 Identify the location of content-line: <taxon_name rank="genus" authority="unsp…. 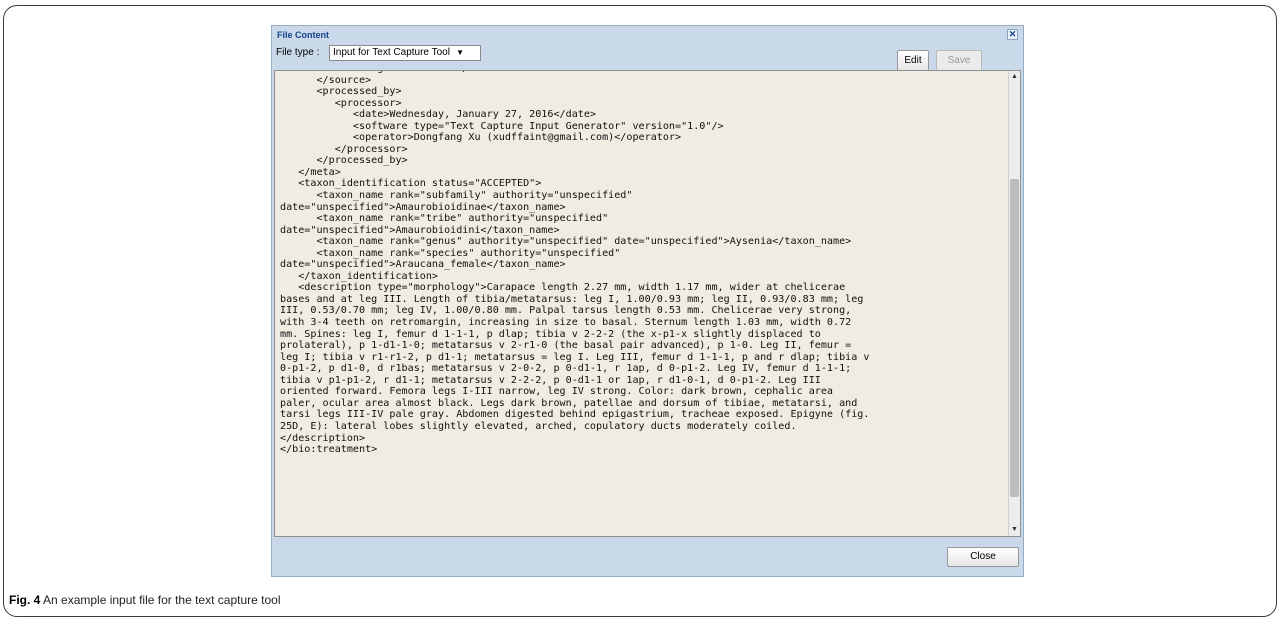
(566, 242).